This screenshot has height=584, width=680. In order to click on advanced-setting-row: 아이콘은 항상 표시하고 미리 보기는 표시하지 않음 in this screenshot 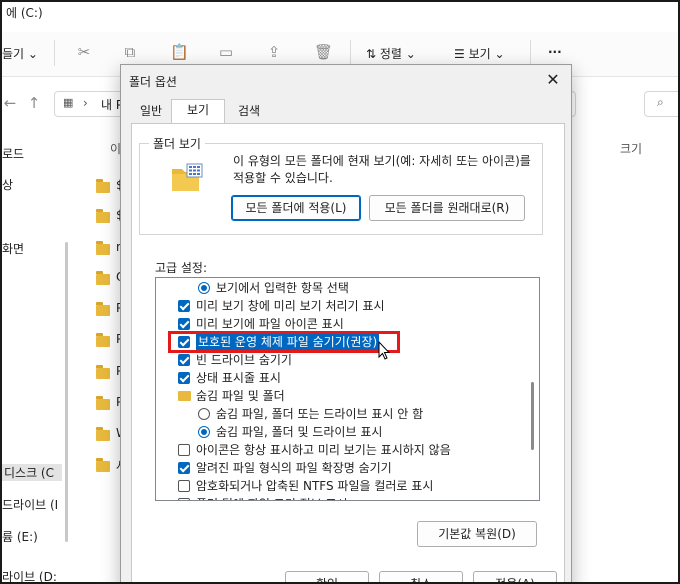, I will do `click(341, 450)`.